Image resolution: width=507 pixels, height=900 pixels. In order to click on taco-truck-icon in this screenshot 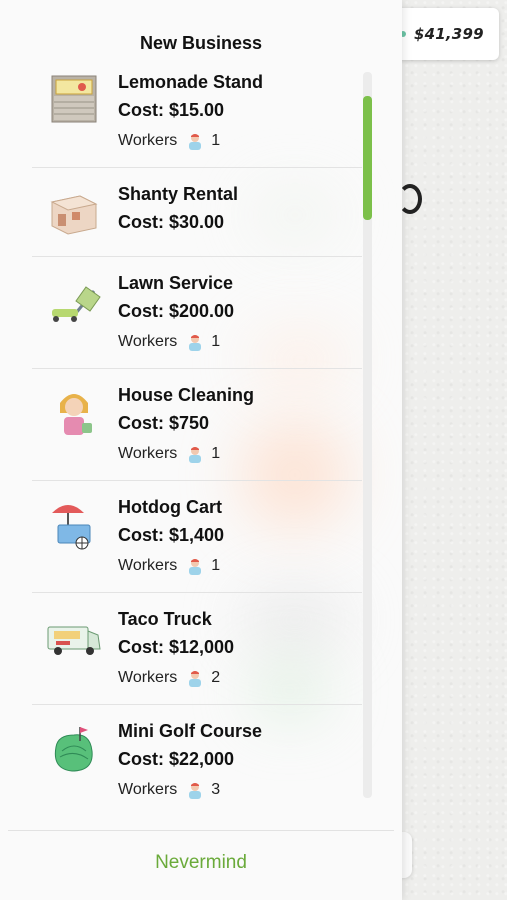, I will do `click(74, 640)`.